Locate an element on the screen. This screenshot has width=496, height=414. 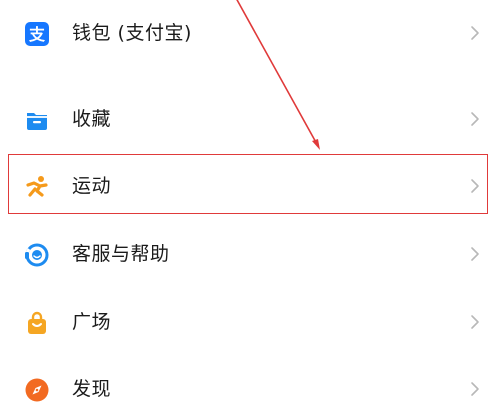
shopping-bag-icon is located at coordinates (37, 323).